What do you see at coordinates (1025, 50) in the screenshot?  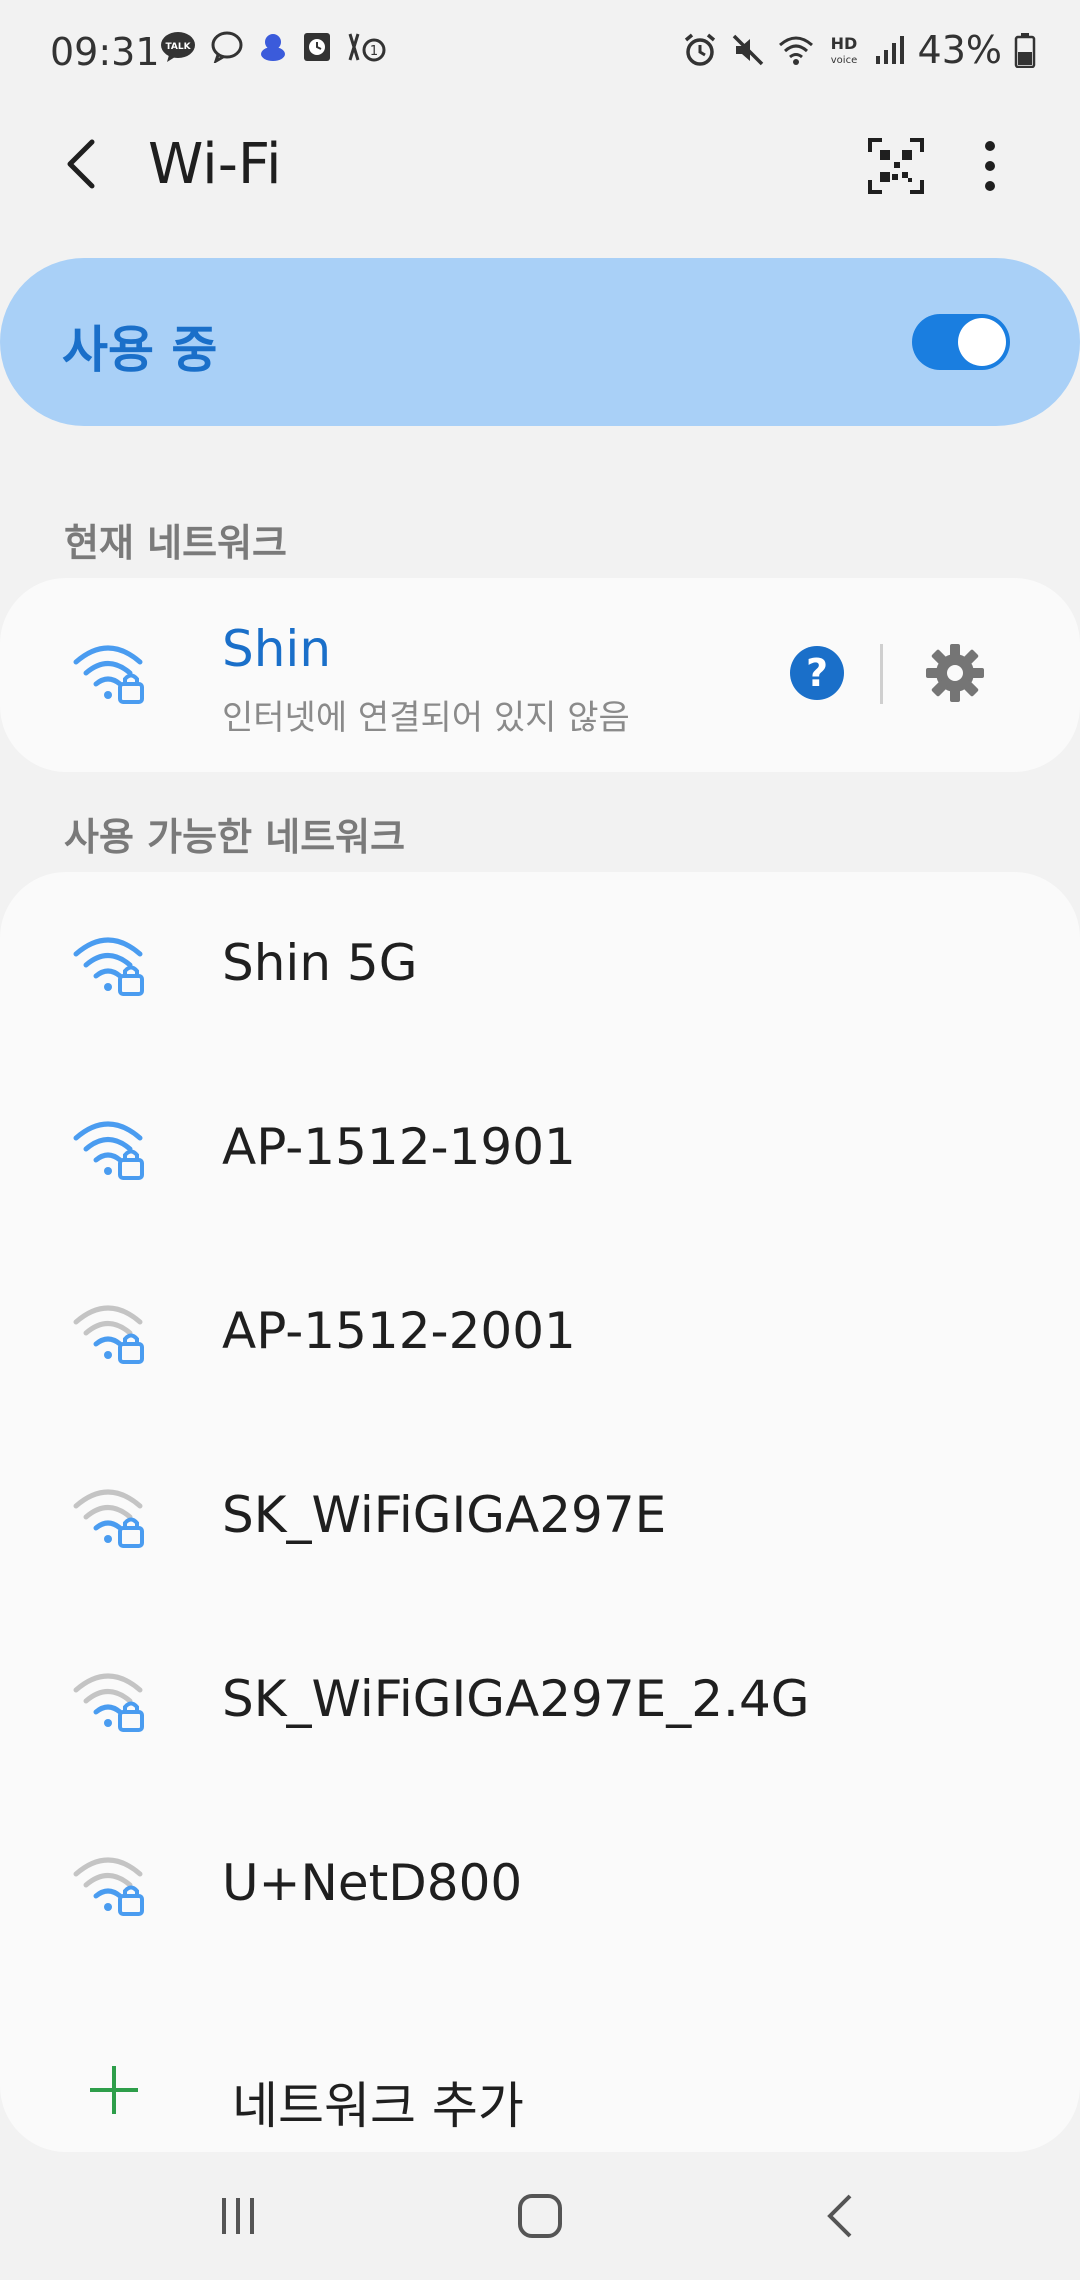 I see `battery-icon` at bounding box center [1025, 50].